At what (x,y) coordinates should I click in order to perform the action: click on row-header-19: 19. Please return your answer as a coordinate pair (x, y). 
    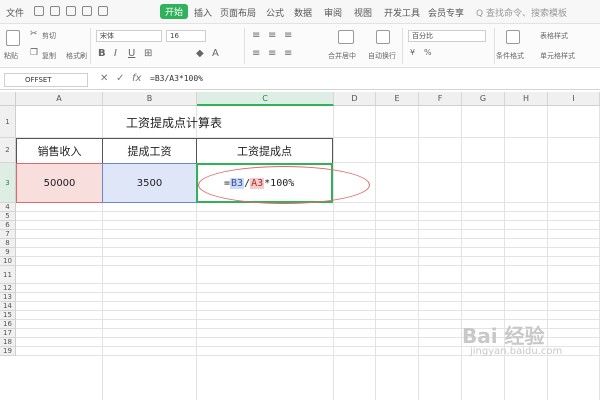
    Looking at the image, I should click on (8, 351).